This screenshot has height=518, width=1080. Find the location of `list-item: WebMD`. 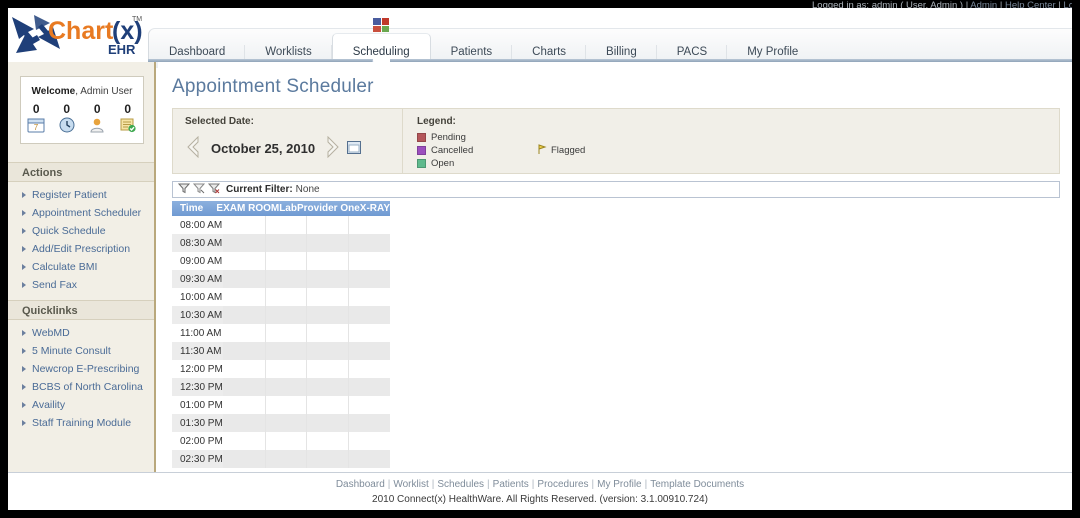

list-item: WebMD is located at coordinates (81, 333).